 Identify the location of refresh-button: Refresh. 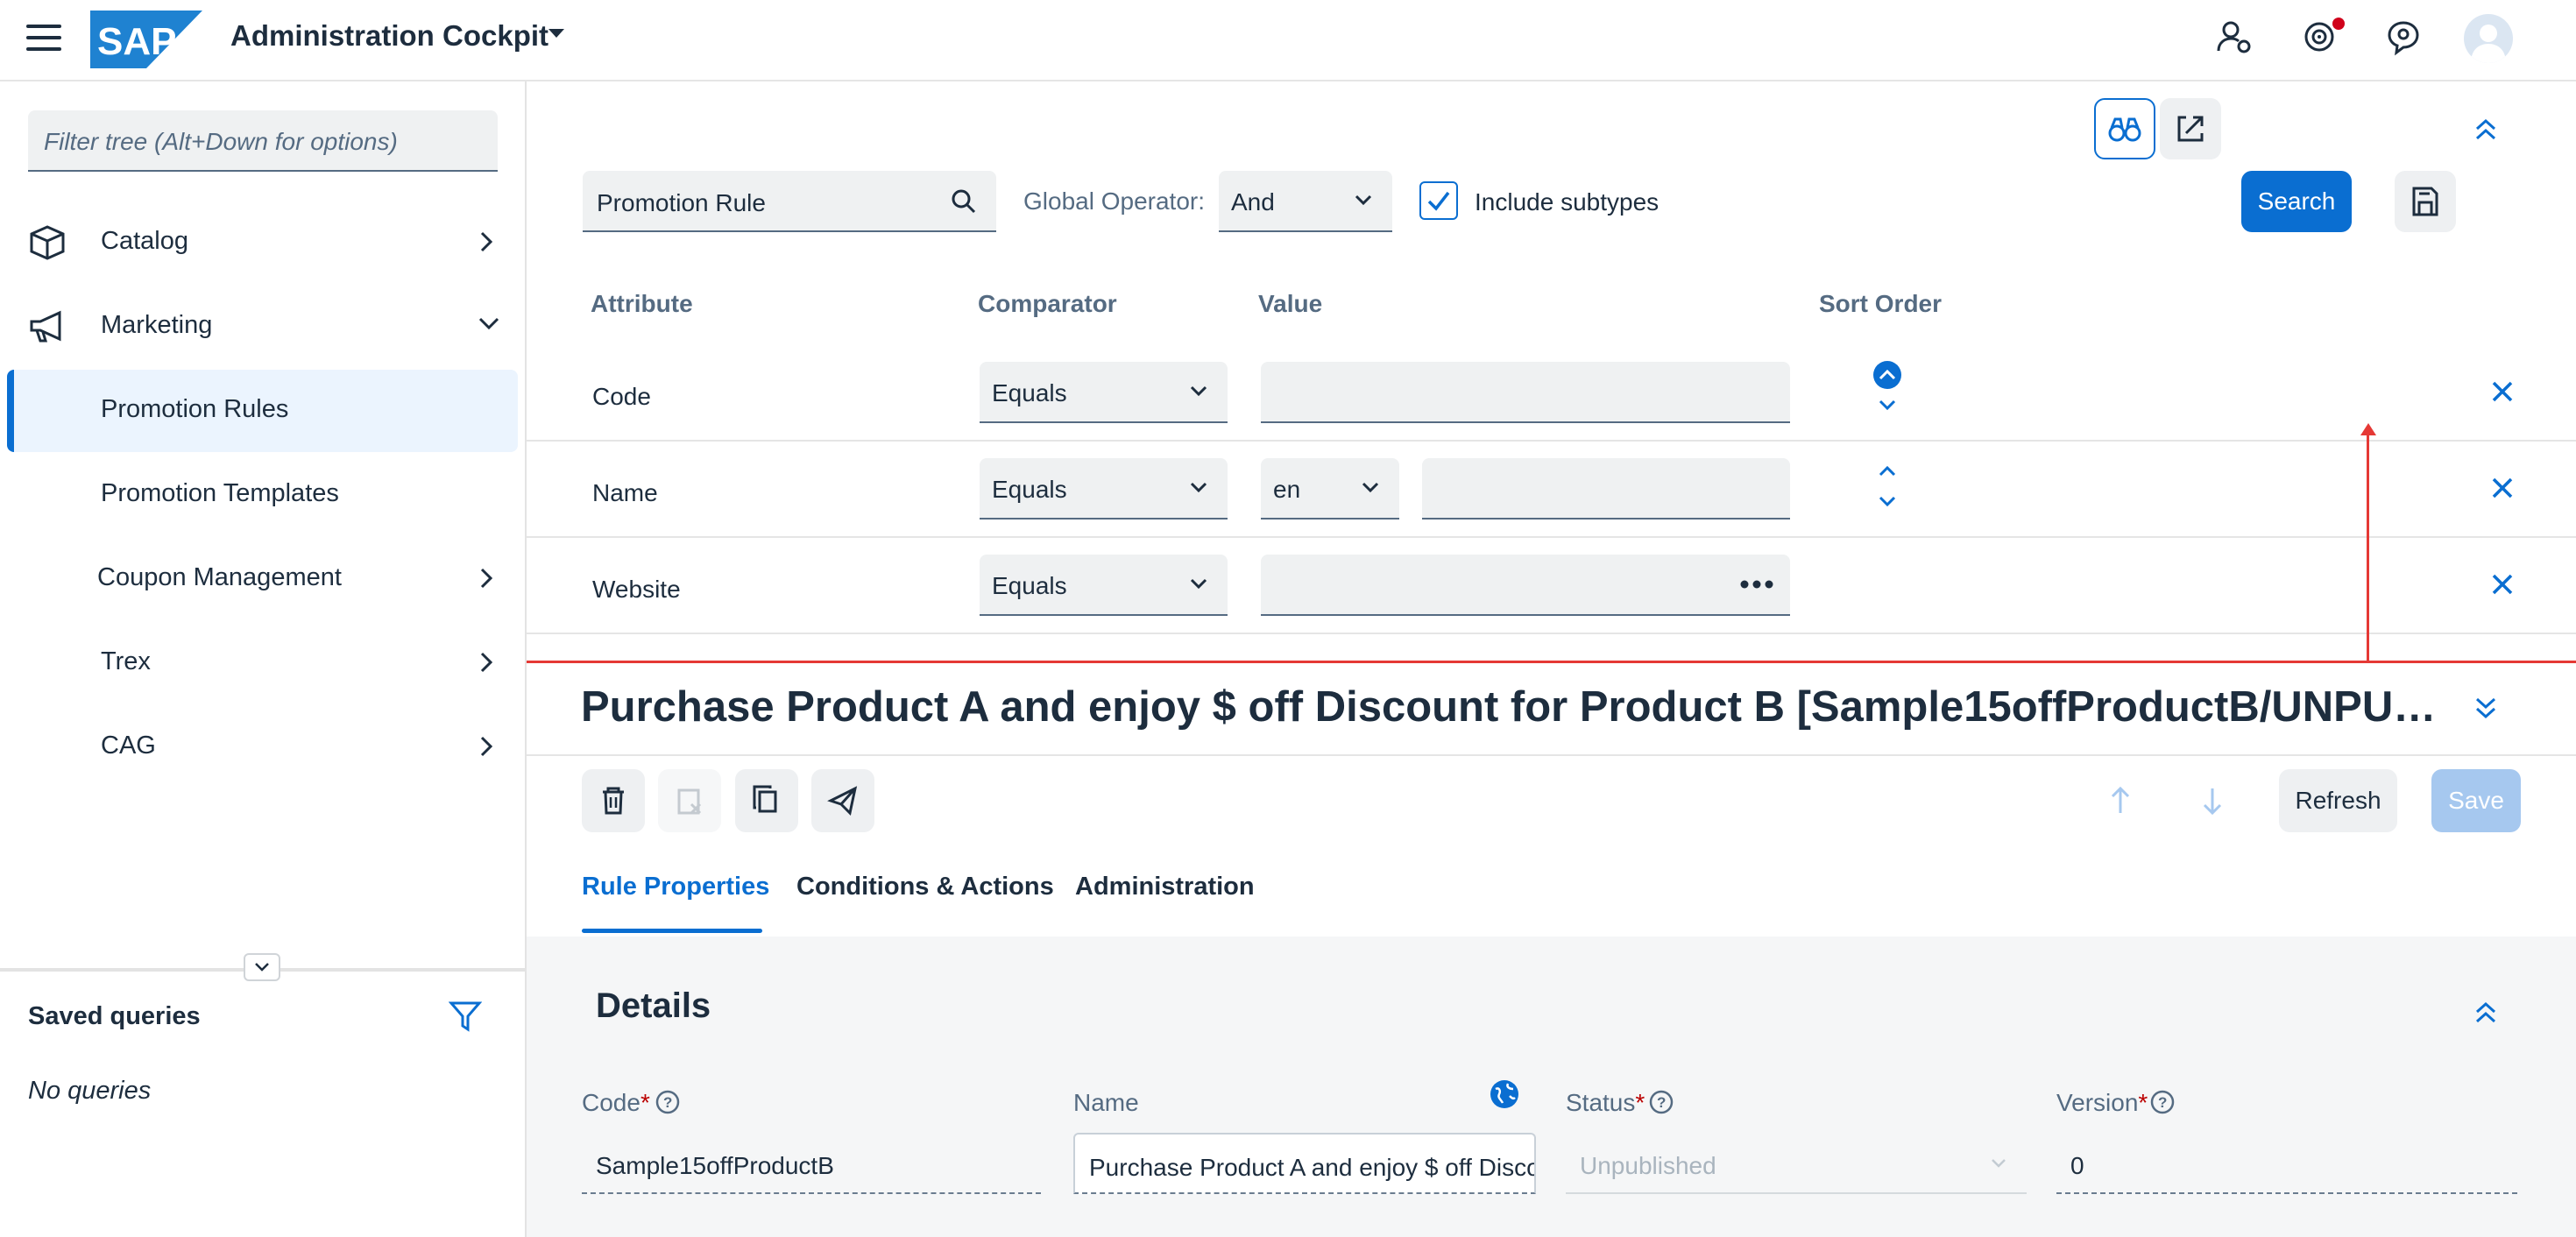
(2338, 800).